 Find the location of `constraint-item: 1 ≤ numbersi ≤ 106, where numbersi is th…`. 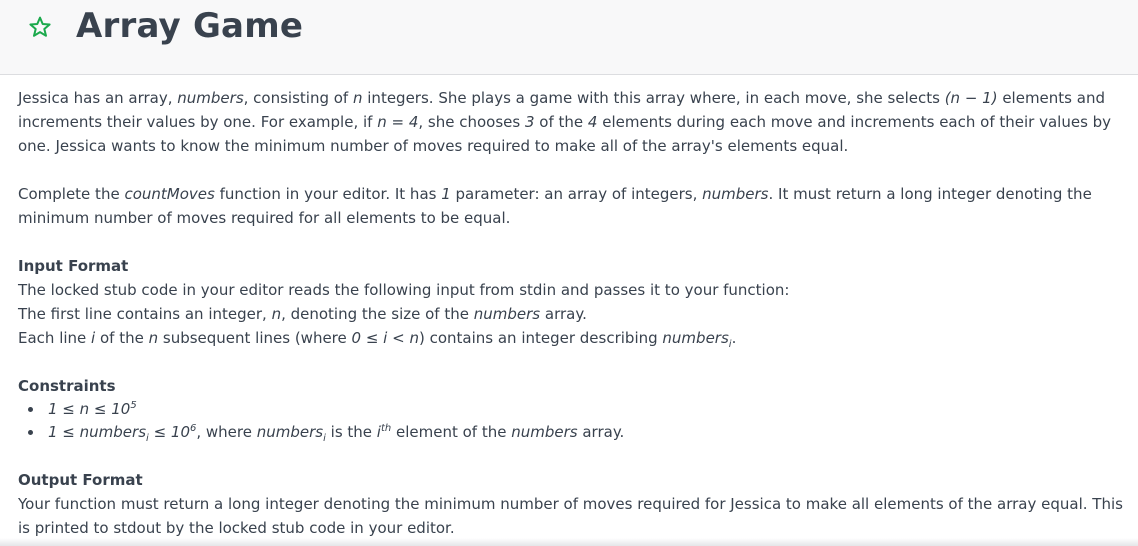

constraint-item: 1 ≤ numbersi ≤ 106, where numbersi is th… is located at coordinates (590, 432).